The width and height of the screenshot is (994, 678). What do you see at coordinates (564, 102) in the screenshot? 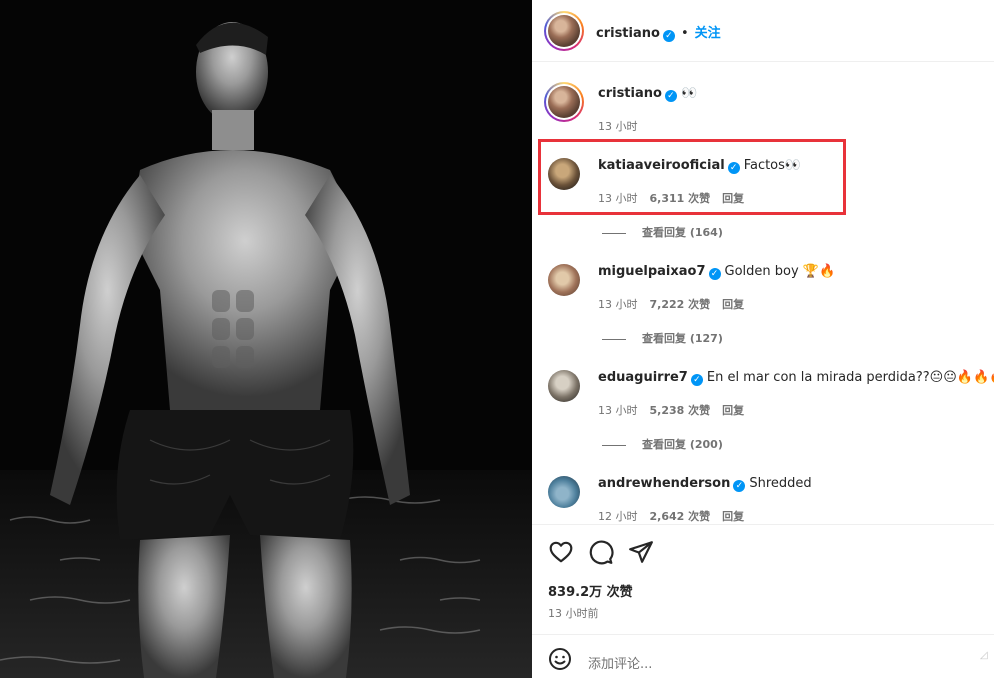
I see `caption-author-avatar` at bounding box center [564, 102].